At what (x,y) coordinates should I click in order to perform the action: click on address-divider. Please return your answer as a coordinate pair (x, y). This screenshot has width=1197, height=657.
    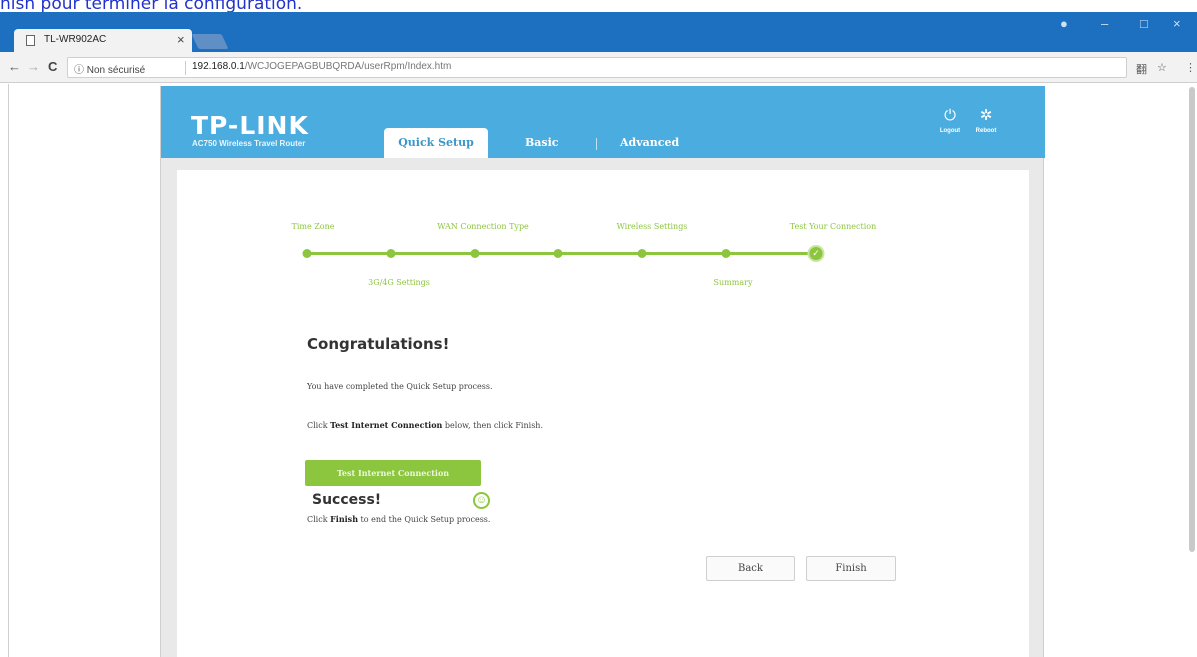
    Looking at the image, I should click on (185, 68).